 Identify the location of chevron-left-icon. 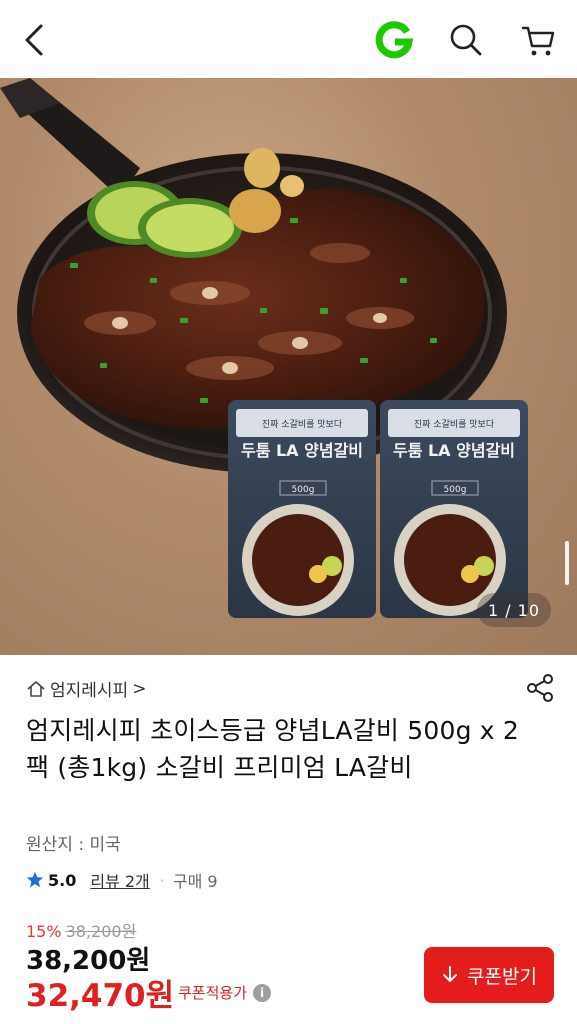
(34, 40).